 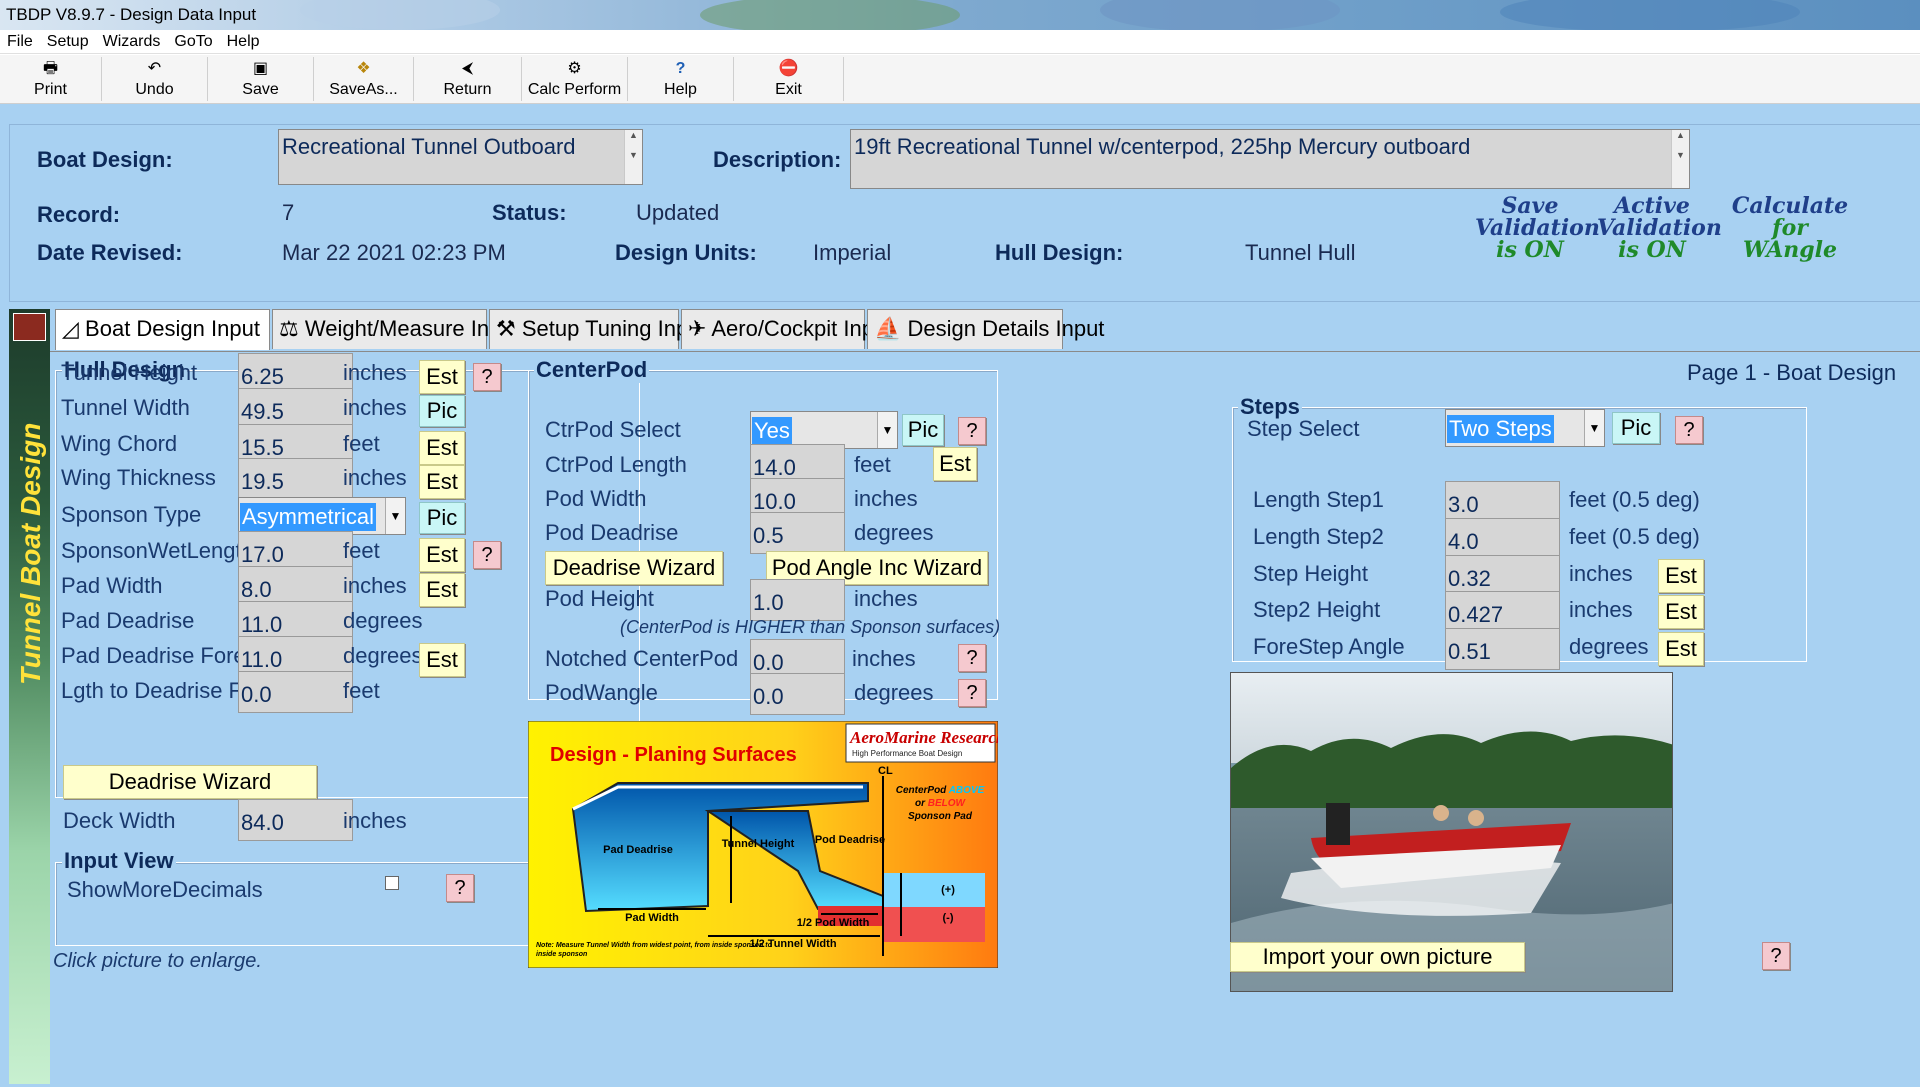 What do you see at coordinates (165, 889) in the screenshot?
I see `show-more-decimals-label: ShowMoreDecimals` at bounding box center [165, 889].